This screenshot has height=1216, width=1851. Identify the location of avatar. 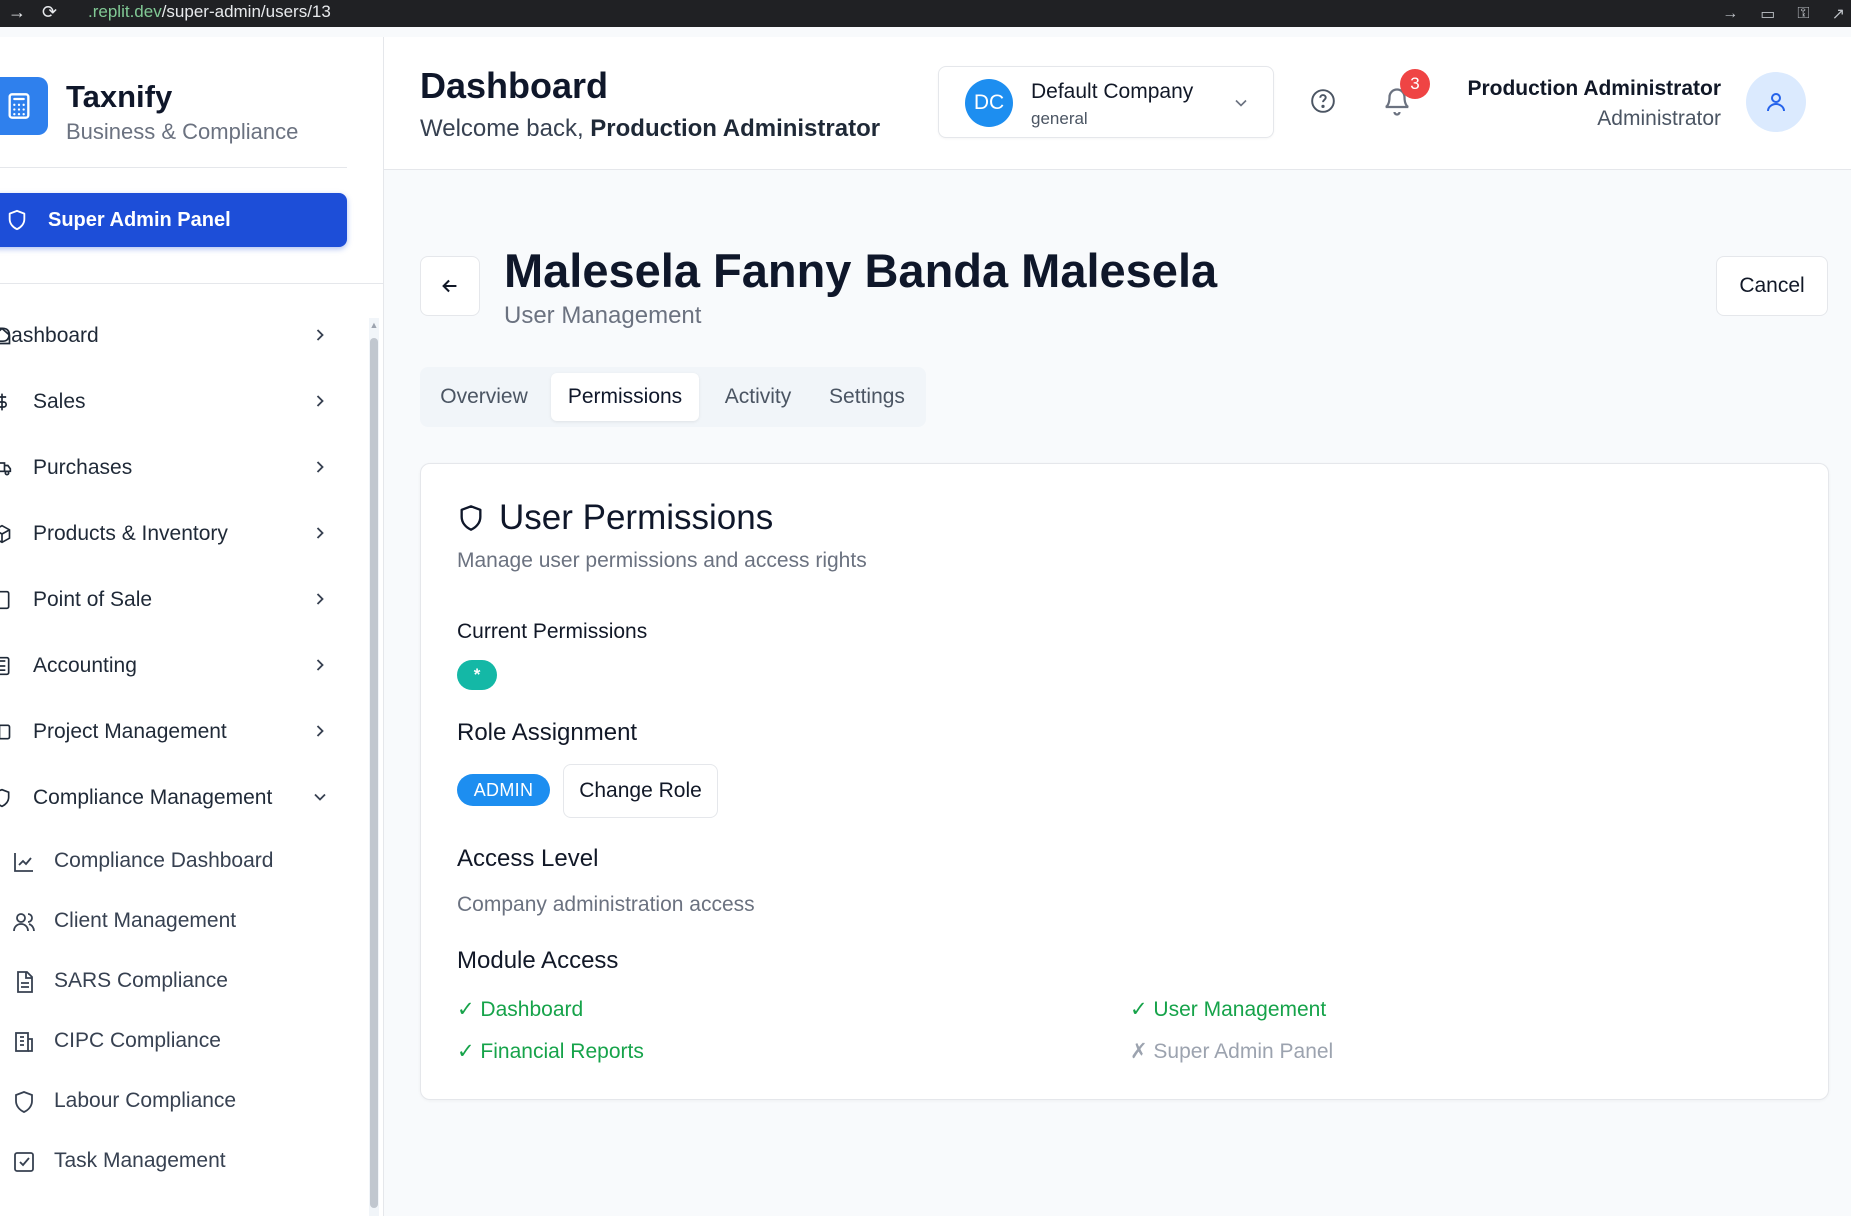
(1776, 102).